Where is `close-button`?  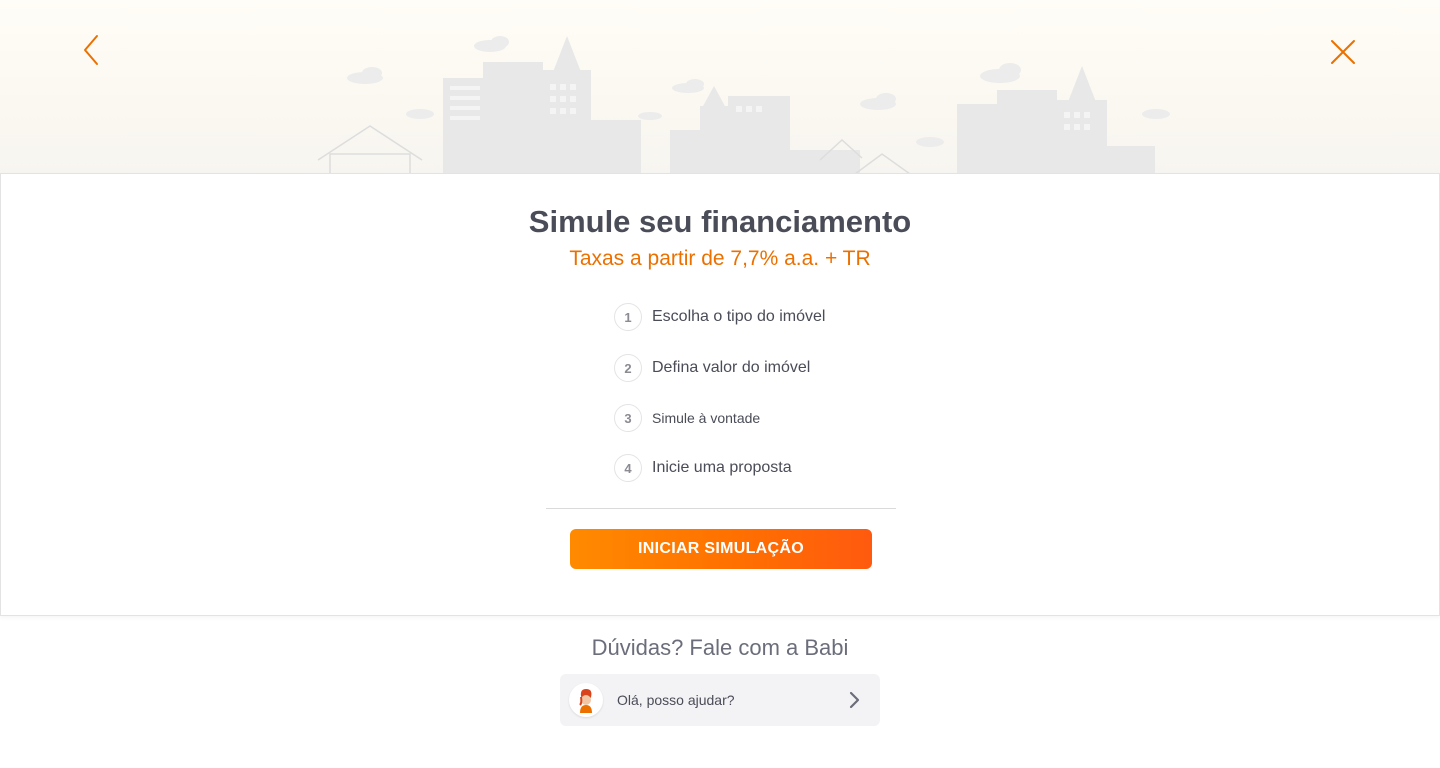 close-button is located at coordinates (1343, 52).